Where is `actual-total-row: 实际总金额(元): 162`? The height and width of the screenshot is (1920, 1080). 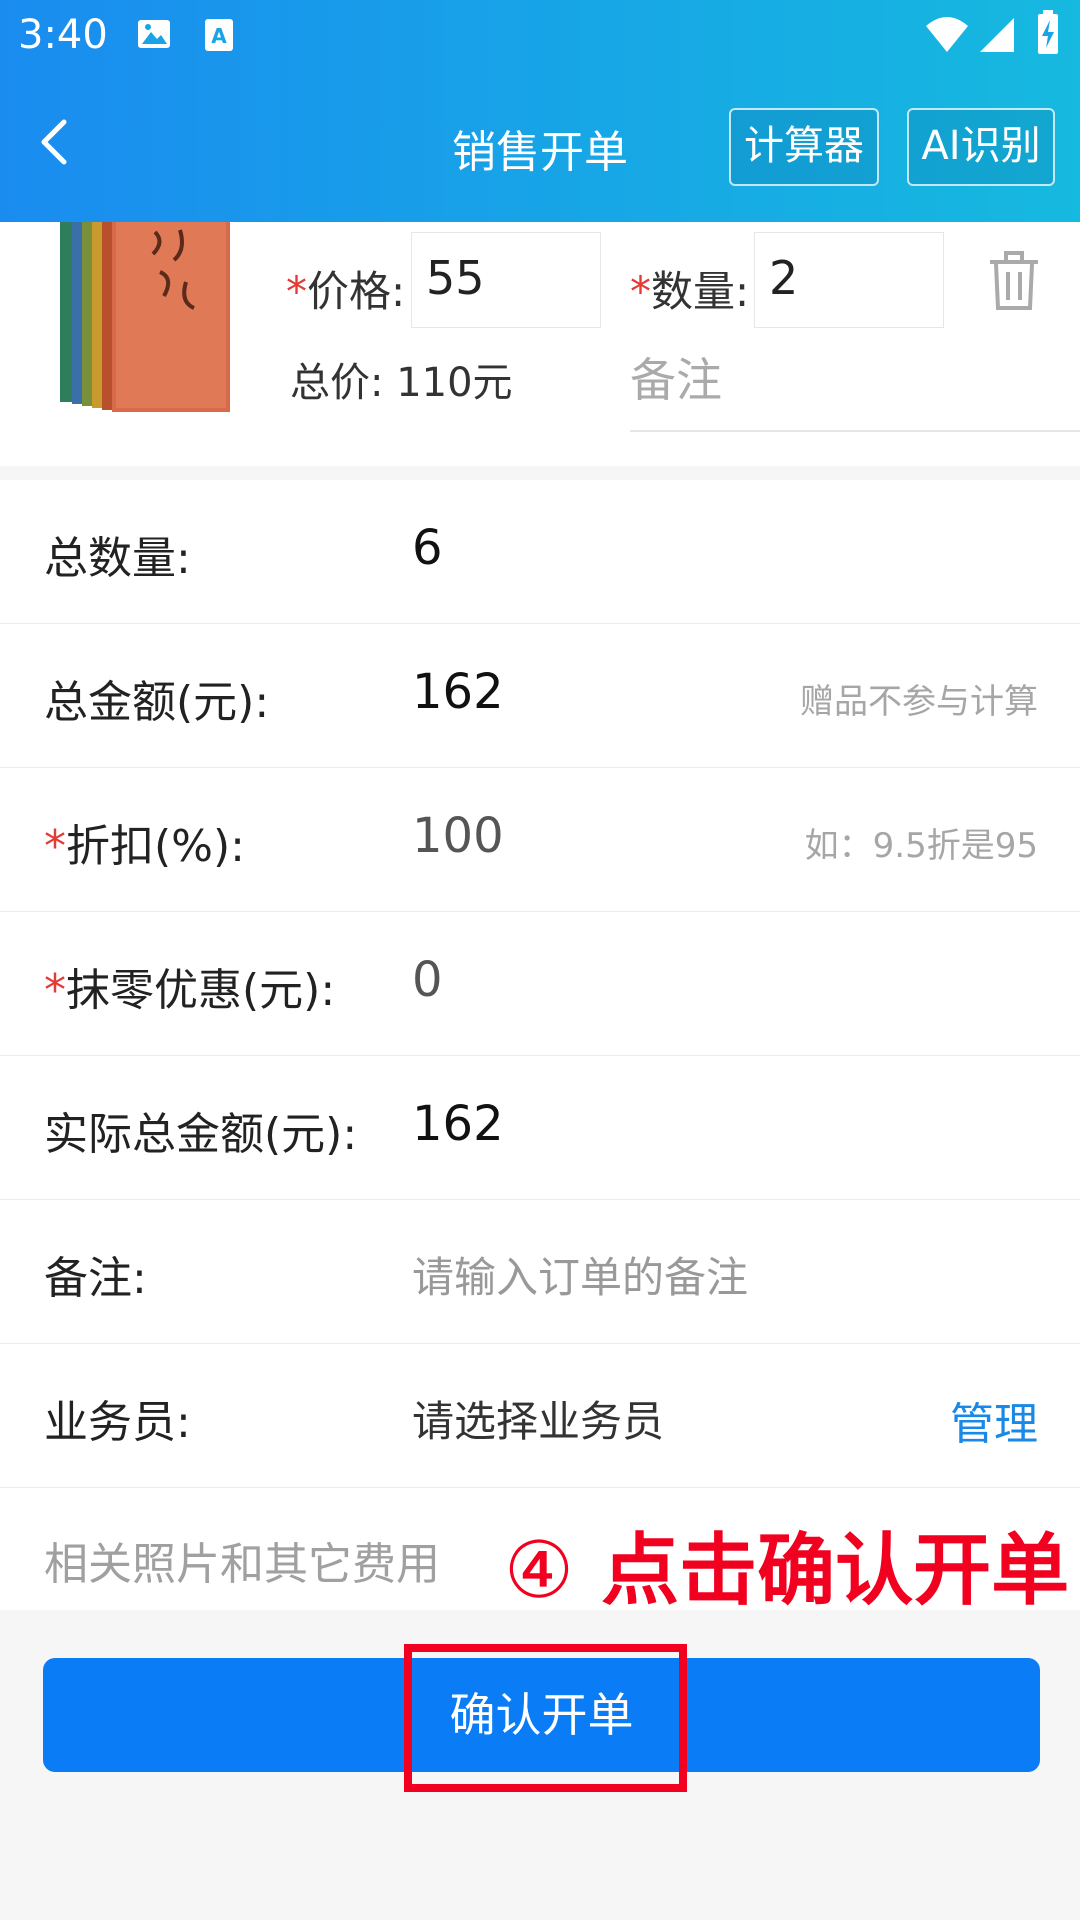
actual-total-row: 实际总金额(元): 162 is located at coordinates (540, 1128).